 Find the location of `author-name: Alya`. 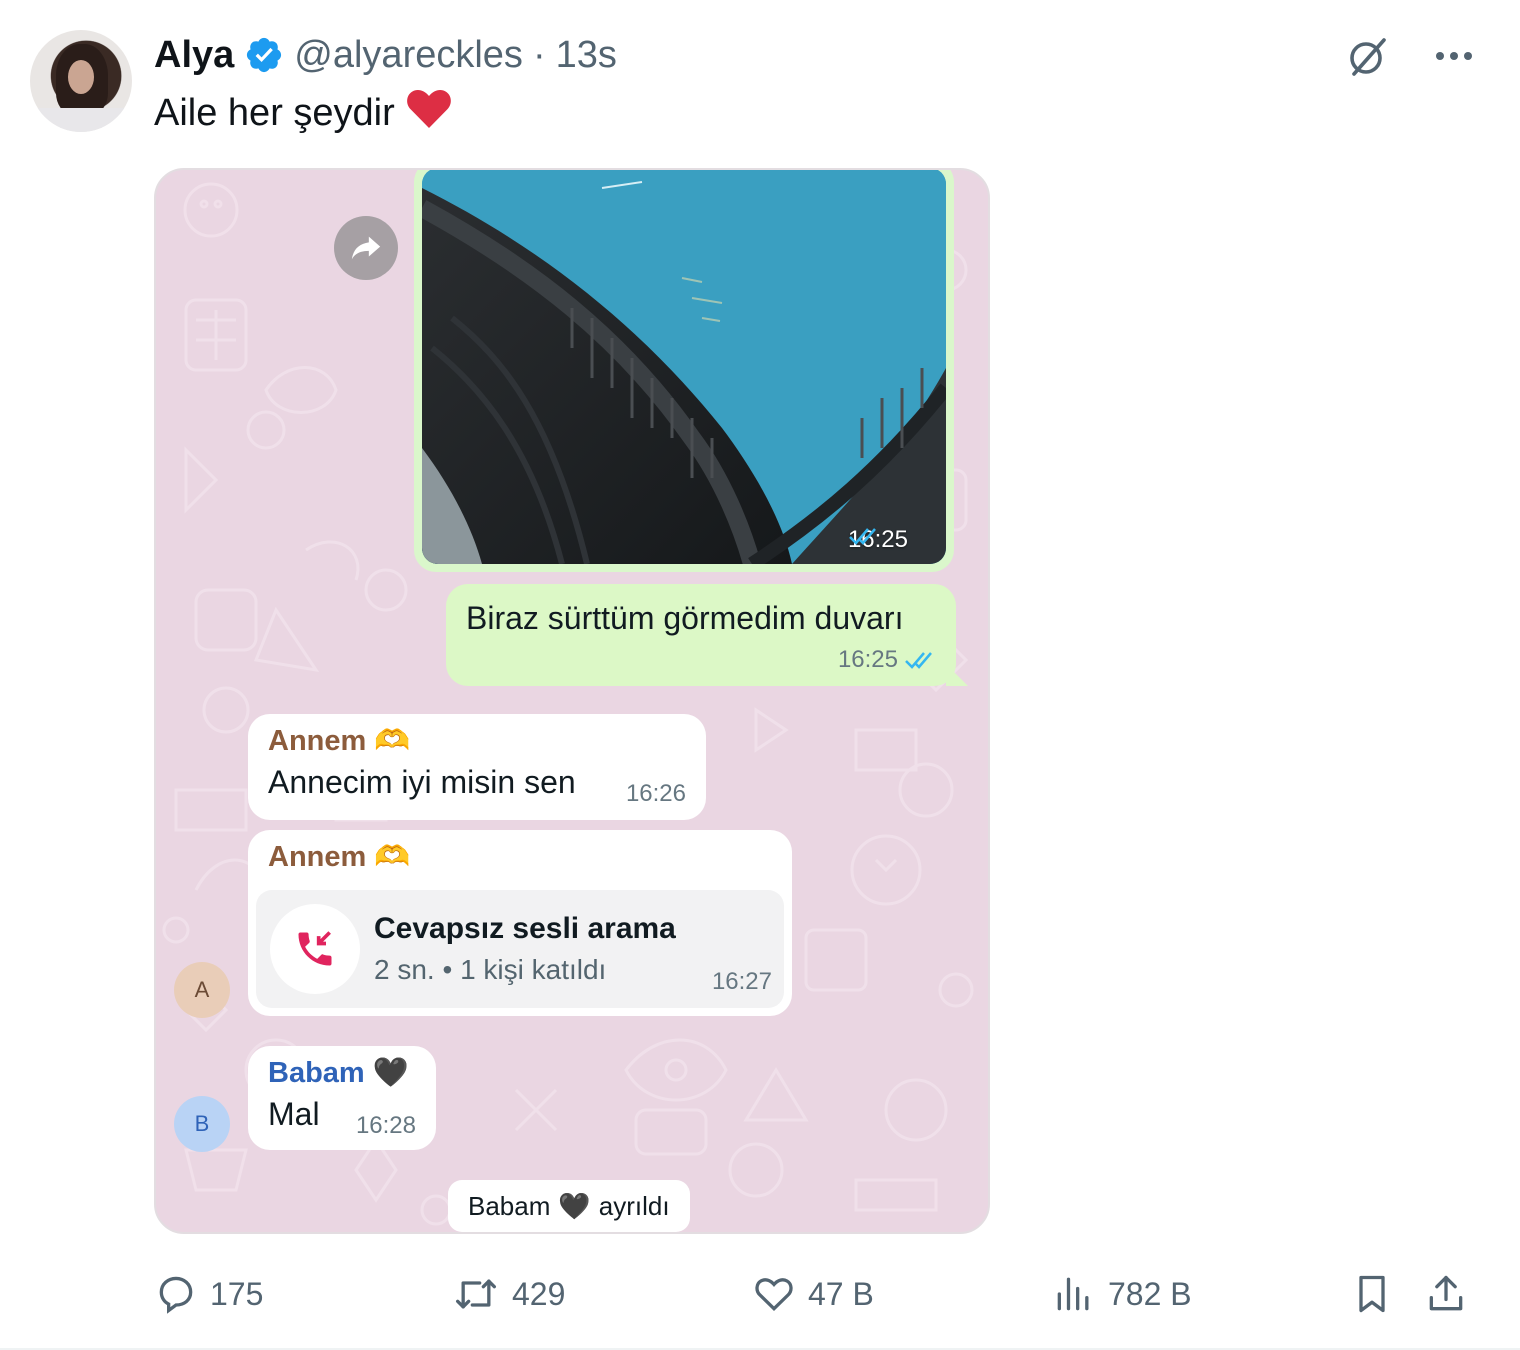

author-name: Alya is located at coordinates (194, 55).